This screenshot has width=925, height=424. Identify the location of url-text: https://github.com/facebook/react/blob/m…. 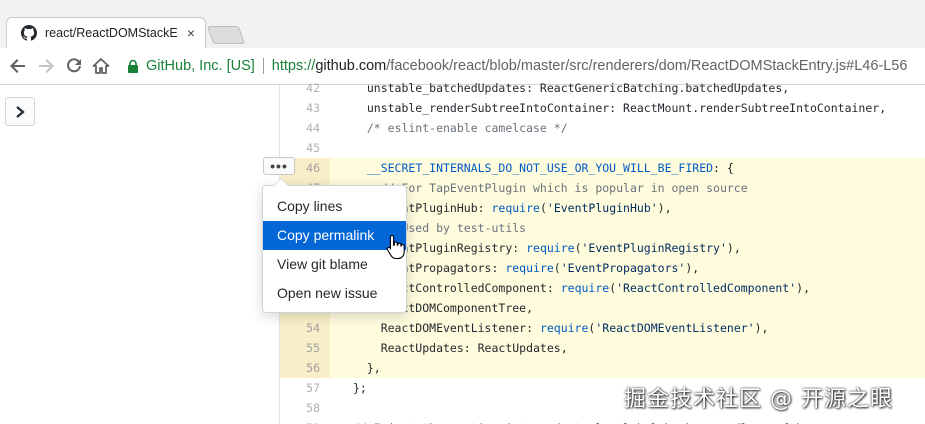
(590, 66).